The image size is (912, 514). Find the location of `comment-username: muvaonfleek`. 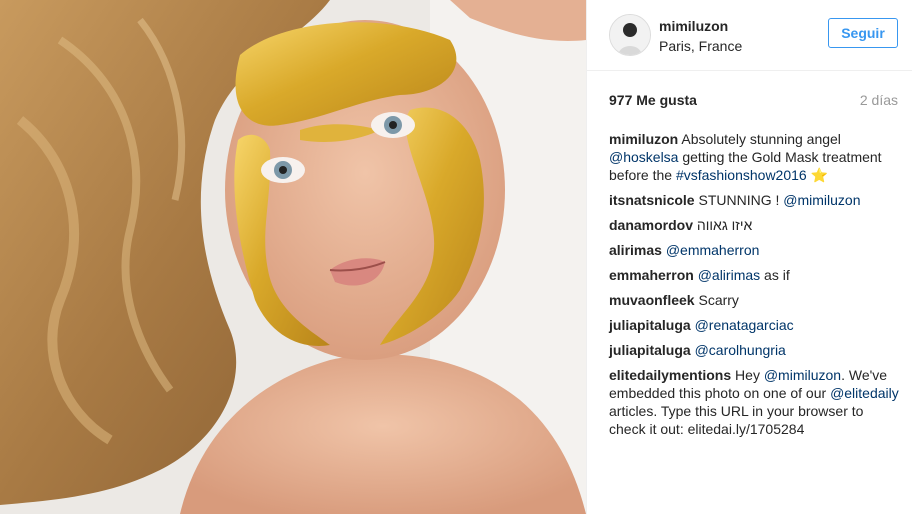

comment-username: muvaonfleek is located at coordinates (652, 300).